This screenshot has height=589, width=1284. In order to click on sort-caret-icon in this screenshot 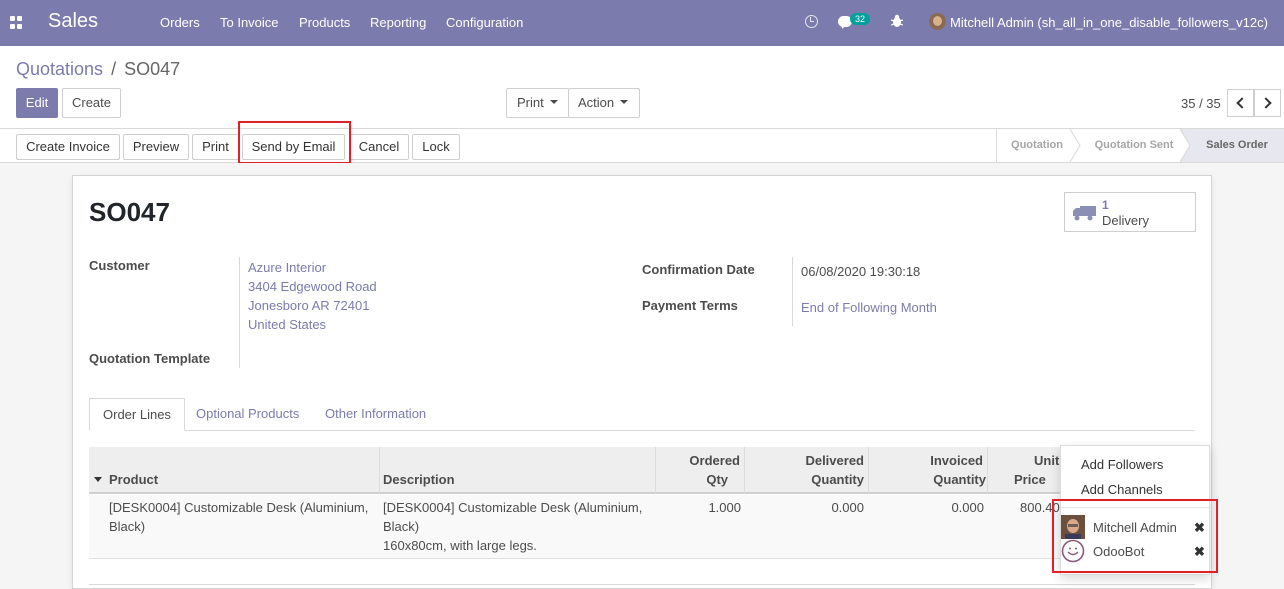, I will do `click(98, 479)`.